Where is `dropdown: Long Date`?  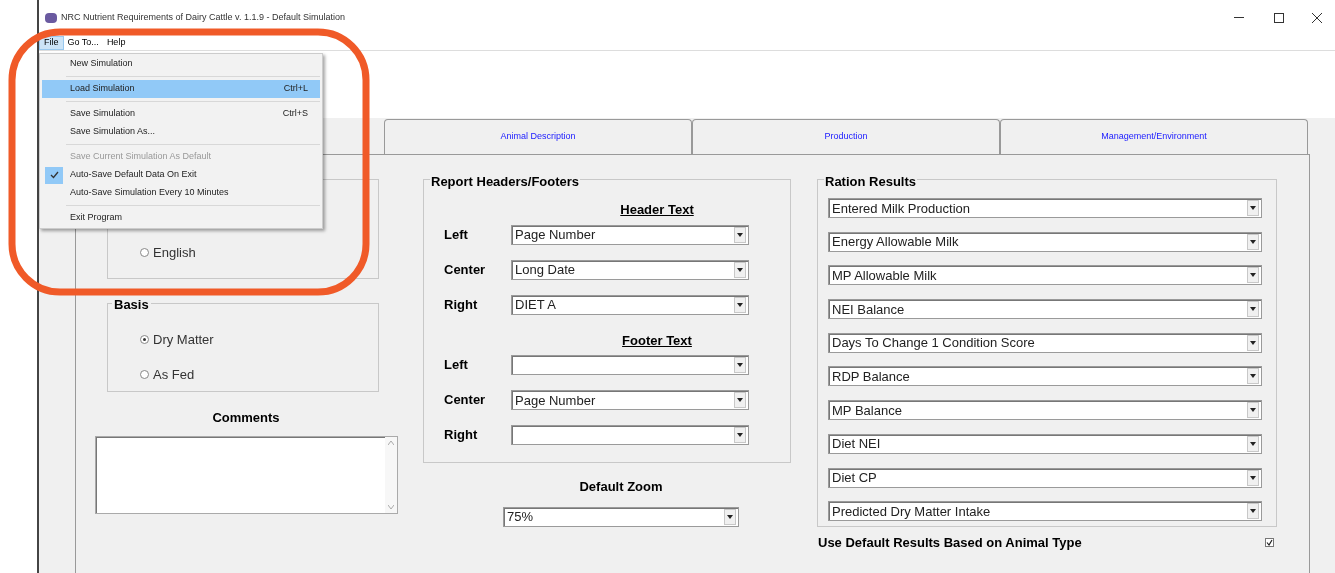 dropdown: Long Date is located at coordinates (630, 269).